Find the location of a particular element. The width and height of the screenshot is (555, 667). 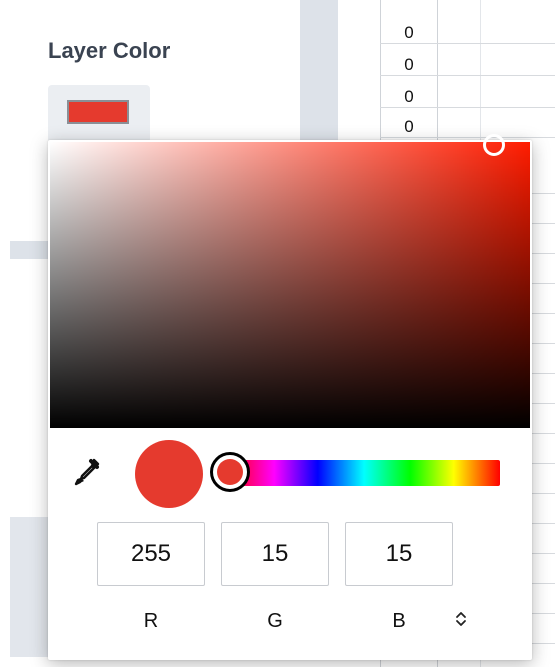

up-down-chevron-icon is located at coordinates (461, 623).